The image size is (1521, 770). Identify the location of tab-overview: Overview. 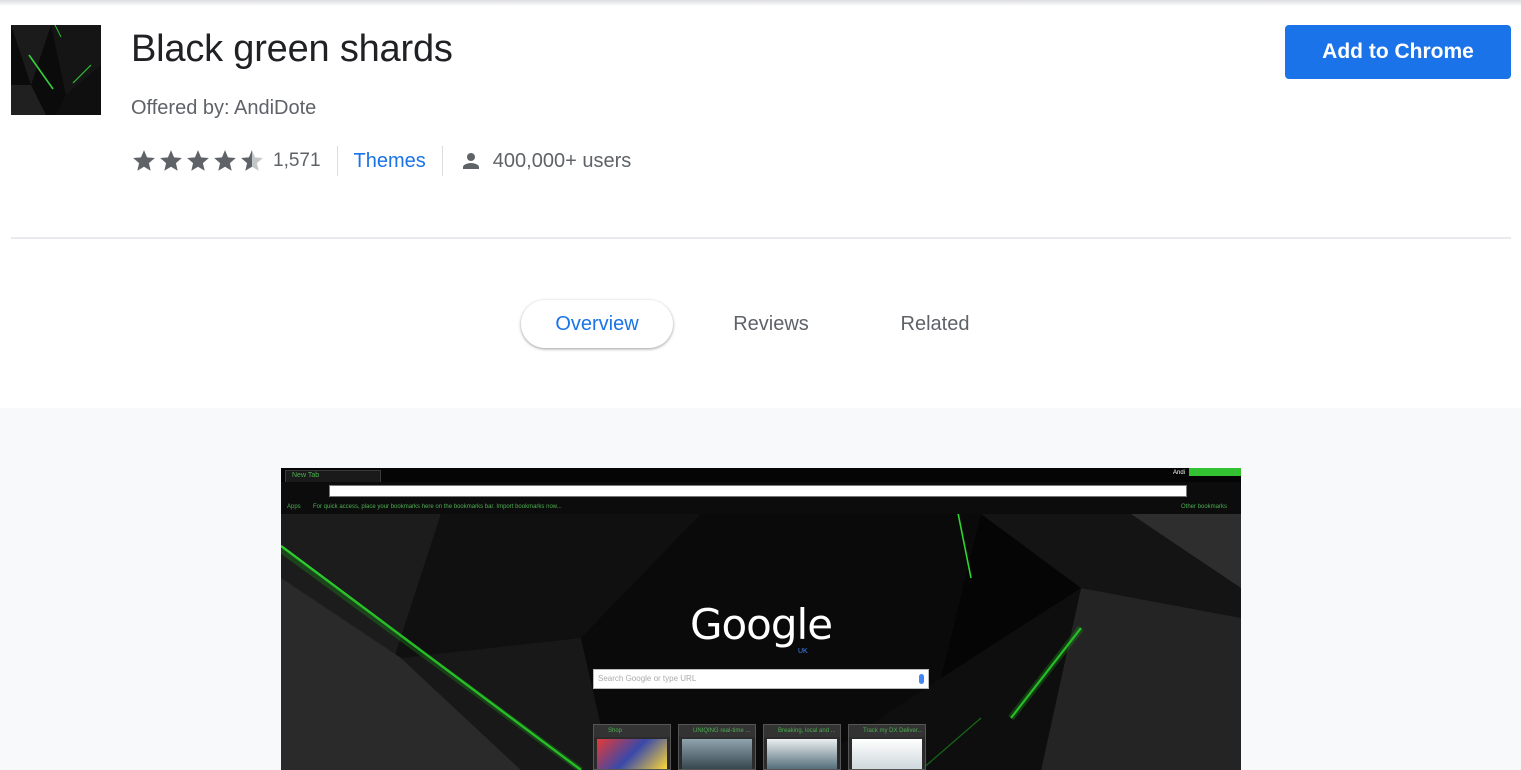
(597, 324).